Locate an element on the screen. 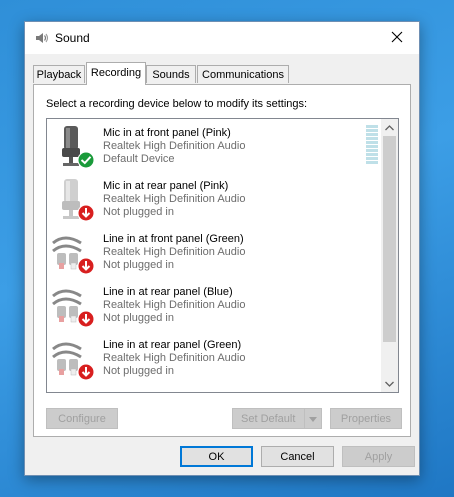 The height and width of the screenshot is (497, 454). device-name: Line in at rear panel (Blue) is located at coordinates (168, 292).